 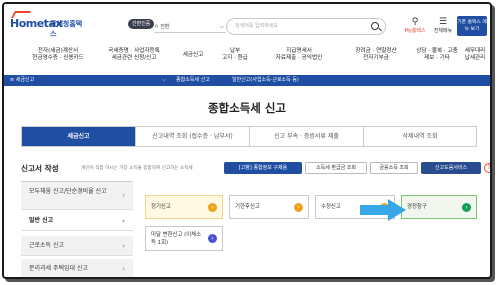 What do you see at coordinates (437, 55) in the screenshot?
I see `nav-item-consult: 상담 · 불복 · 고충 제보 · 기타` at bounding box center [437, 55].